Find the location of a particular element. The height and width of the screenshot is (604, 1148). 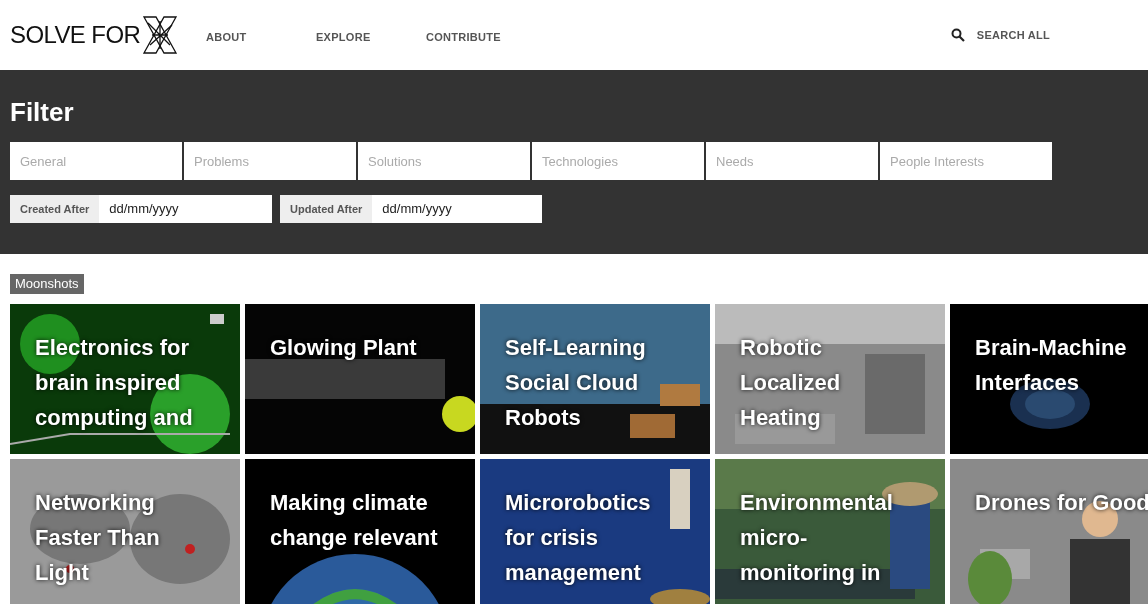

project-tile: Environmental micro- monitoring in is located at coordinates (830, 531).